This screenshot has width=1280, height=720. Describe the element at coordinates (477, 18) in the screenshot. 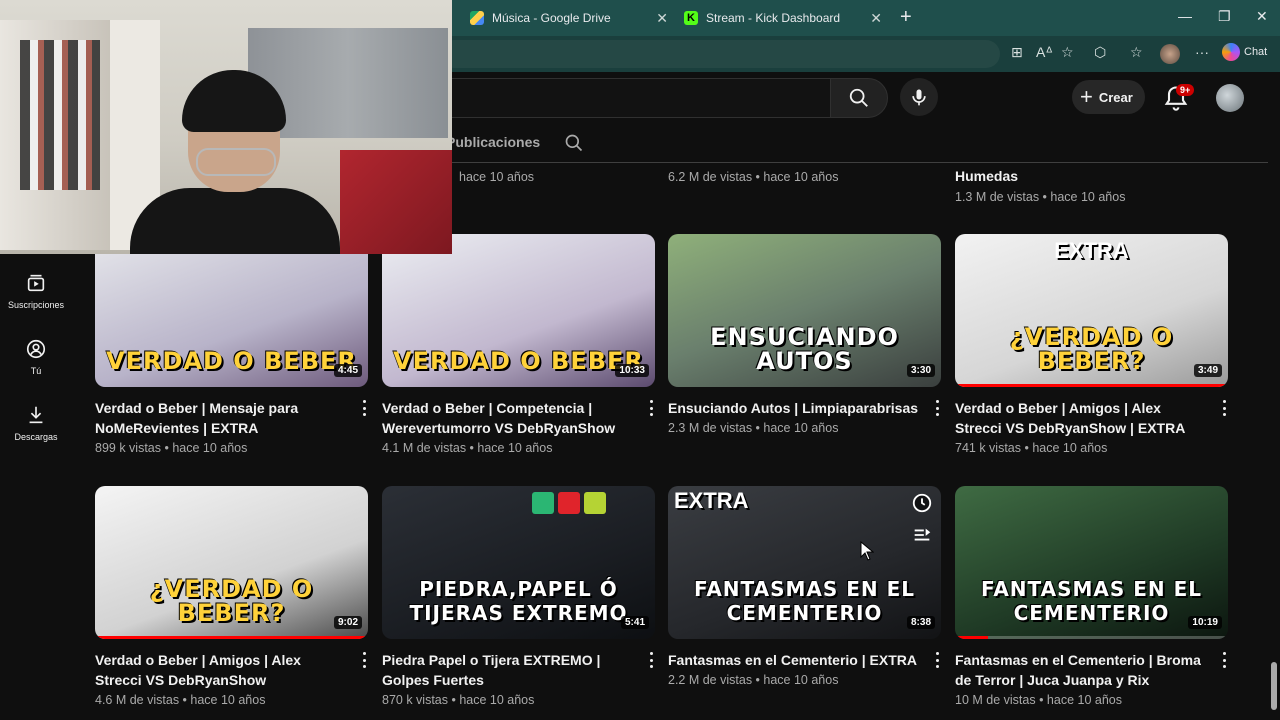

I see `google-drive-icon` at that location.